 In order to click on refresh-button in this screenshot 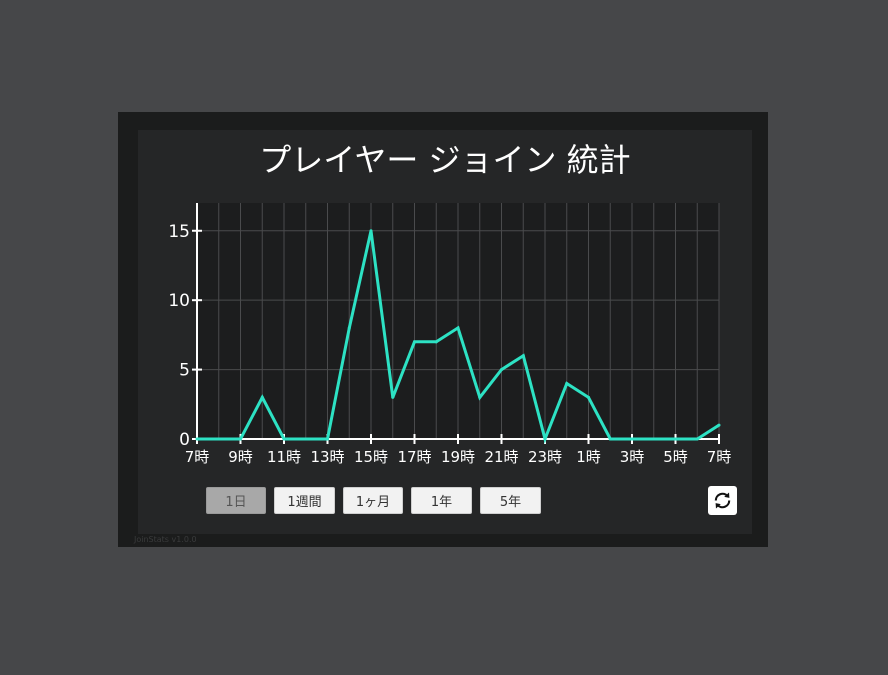, I will do `click(722, 500)`.